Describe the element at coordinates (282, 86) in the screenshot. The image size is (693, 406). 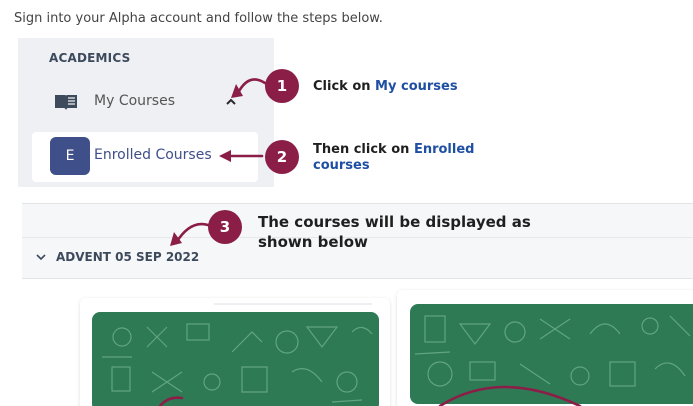
I see `step-1-badge: 1` at that location.